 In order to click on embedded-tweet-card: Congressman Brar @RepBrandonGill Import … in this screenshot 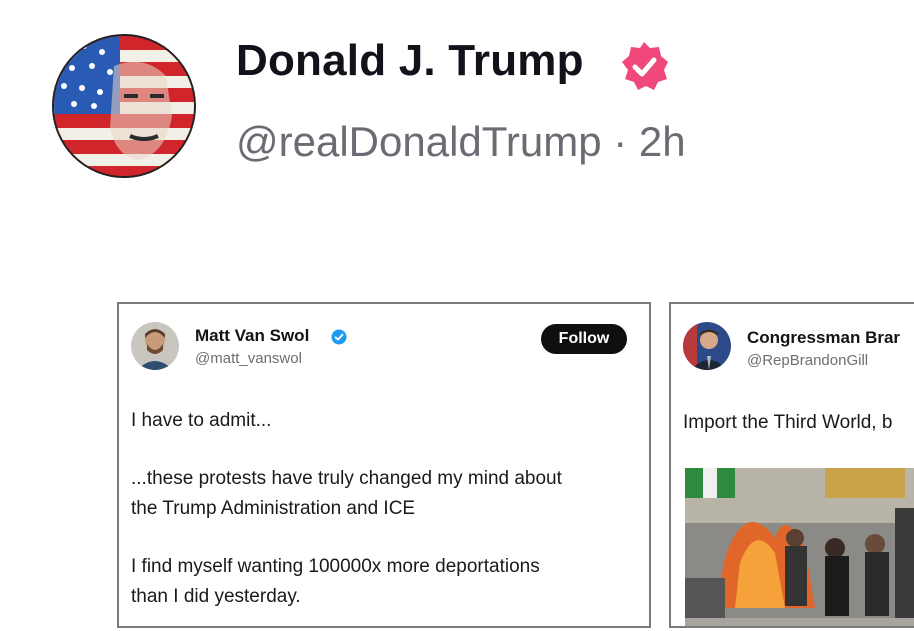, I will do `click(791, 465)`.